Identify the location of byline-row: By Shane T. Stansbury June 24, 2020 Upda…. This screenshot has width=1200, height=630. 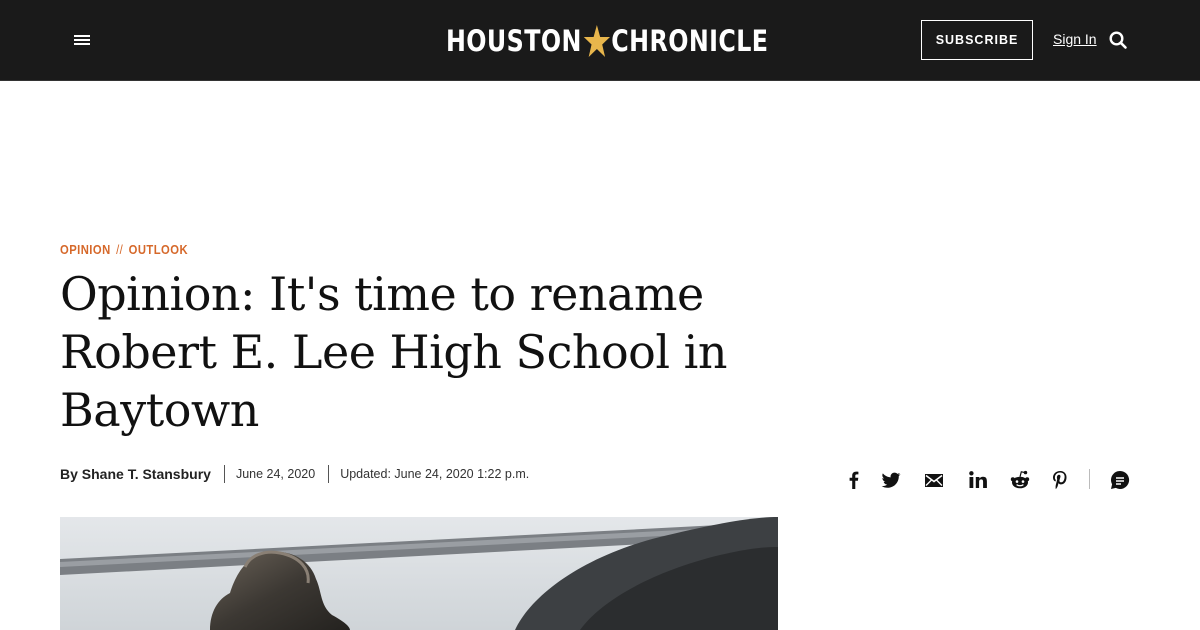
(294, 474).